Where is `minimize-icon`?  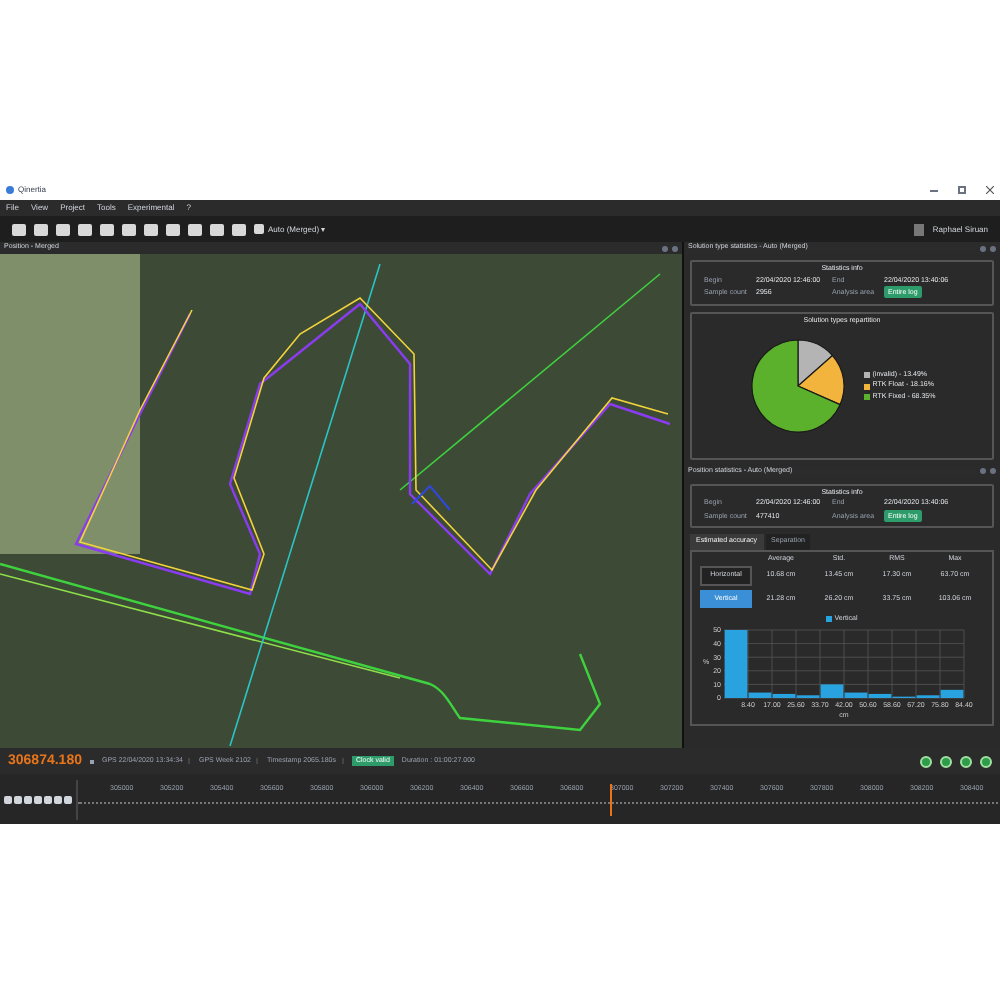
minimize-icon is located at coordinates (934, 190).